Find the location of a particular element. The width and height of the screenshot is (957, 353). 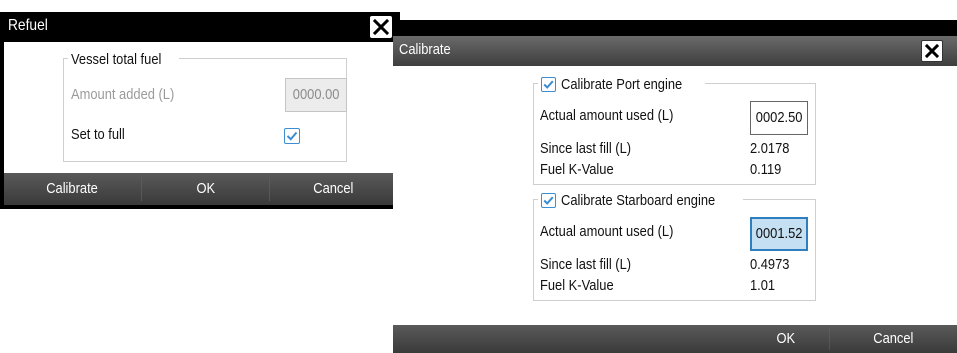

starboard-engine-title: Calibrate Starboard engine is located at coordinates (638, 200).